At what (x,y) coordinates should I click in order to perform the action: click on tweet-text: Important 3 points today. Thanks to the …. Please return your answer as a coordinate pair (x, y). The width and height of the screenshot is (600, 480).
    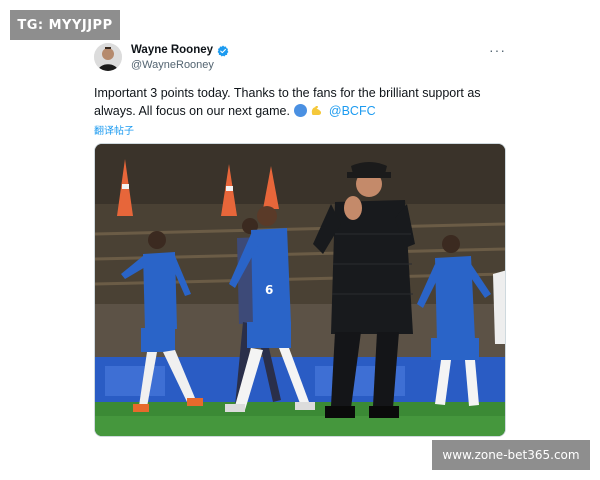
    Looking at the image, I should click on (301, 102).